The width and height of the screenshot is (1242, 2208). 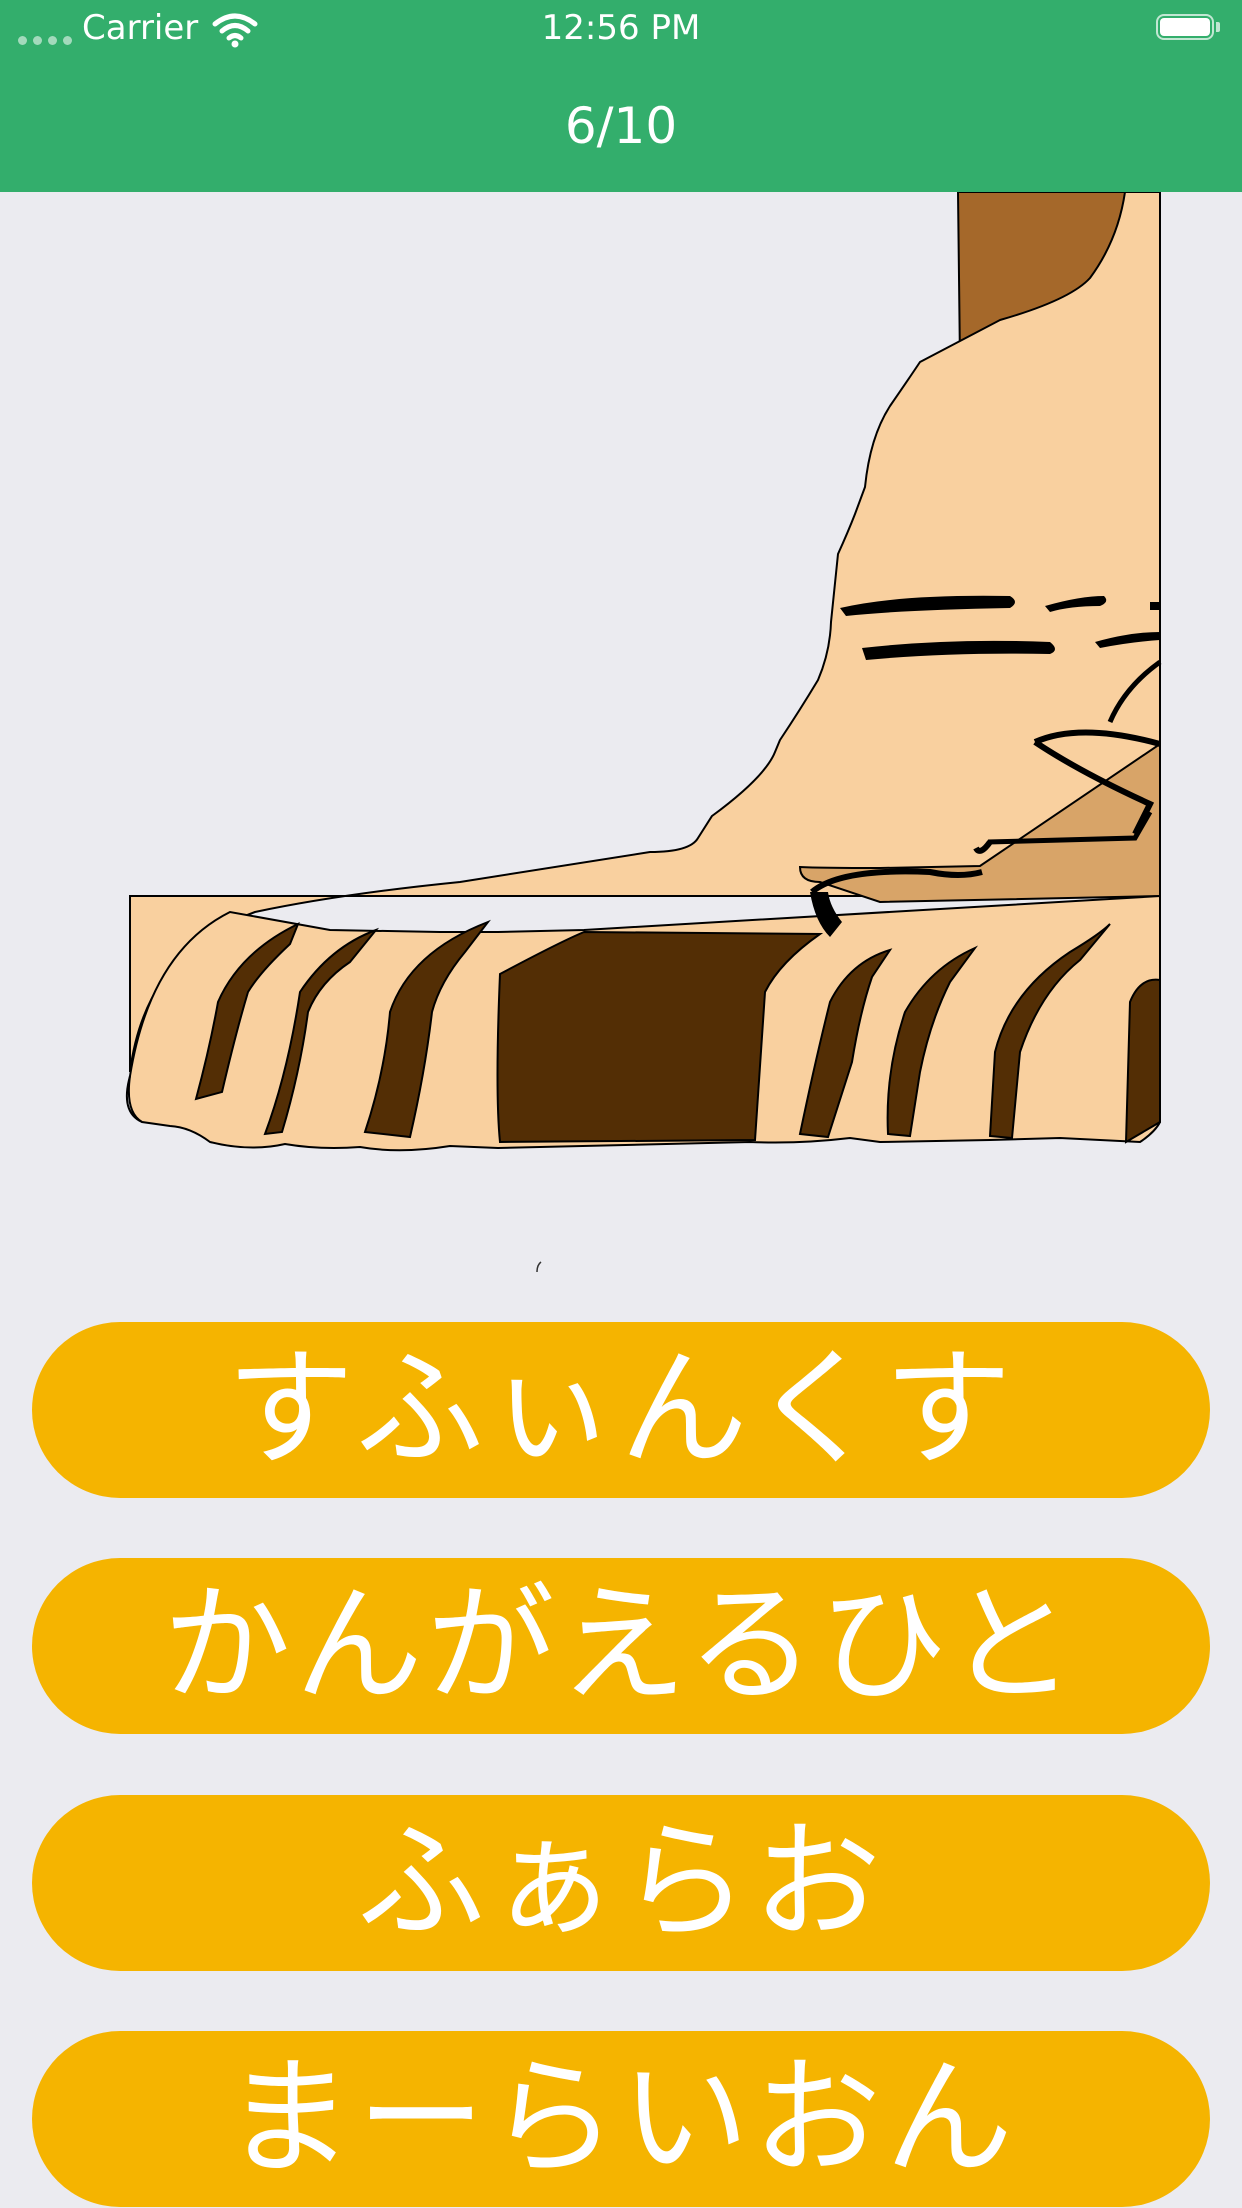 I want to click on answer-button-2: かんがえるひと, so click(x=621, y=1646).